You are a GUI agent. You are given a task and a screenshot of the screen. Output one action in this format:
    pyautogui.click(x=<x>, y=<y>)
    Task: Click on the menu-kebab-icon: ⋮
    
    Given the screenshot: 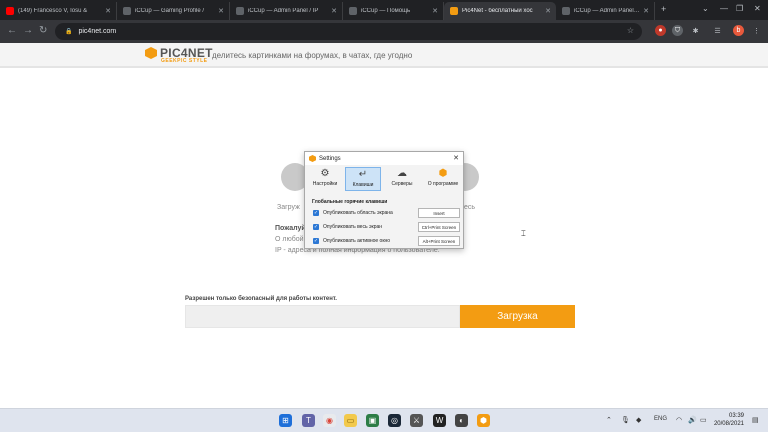 What is the action you would take?
    pyautogui.click(x=756, y=30)
    